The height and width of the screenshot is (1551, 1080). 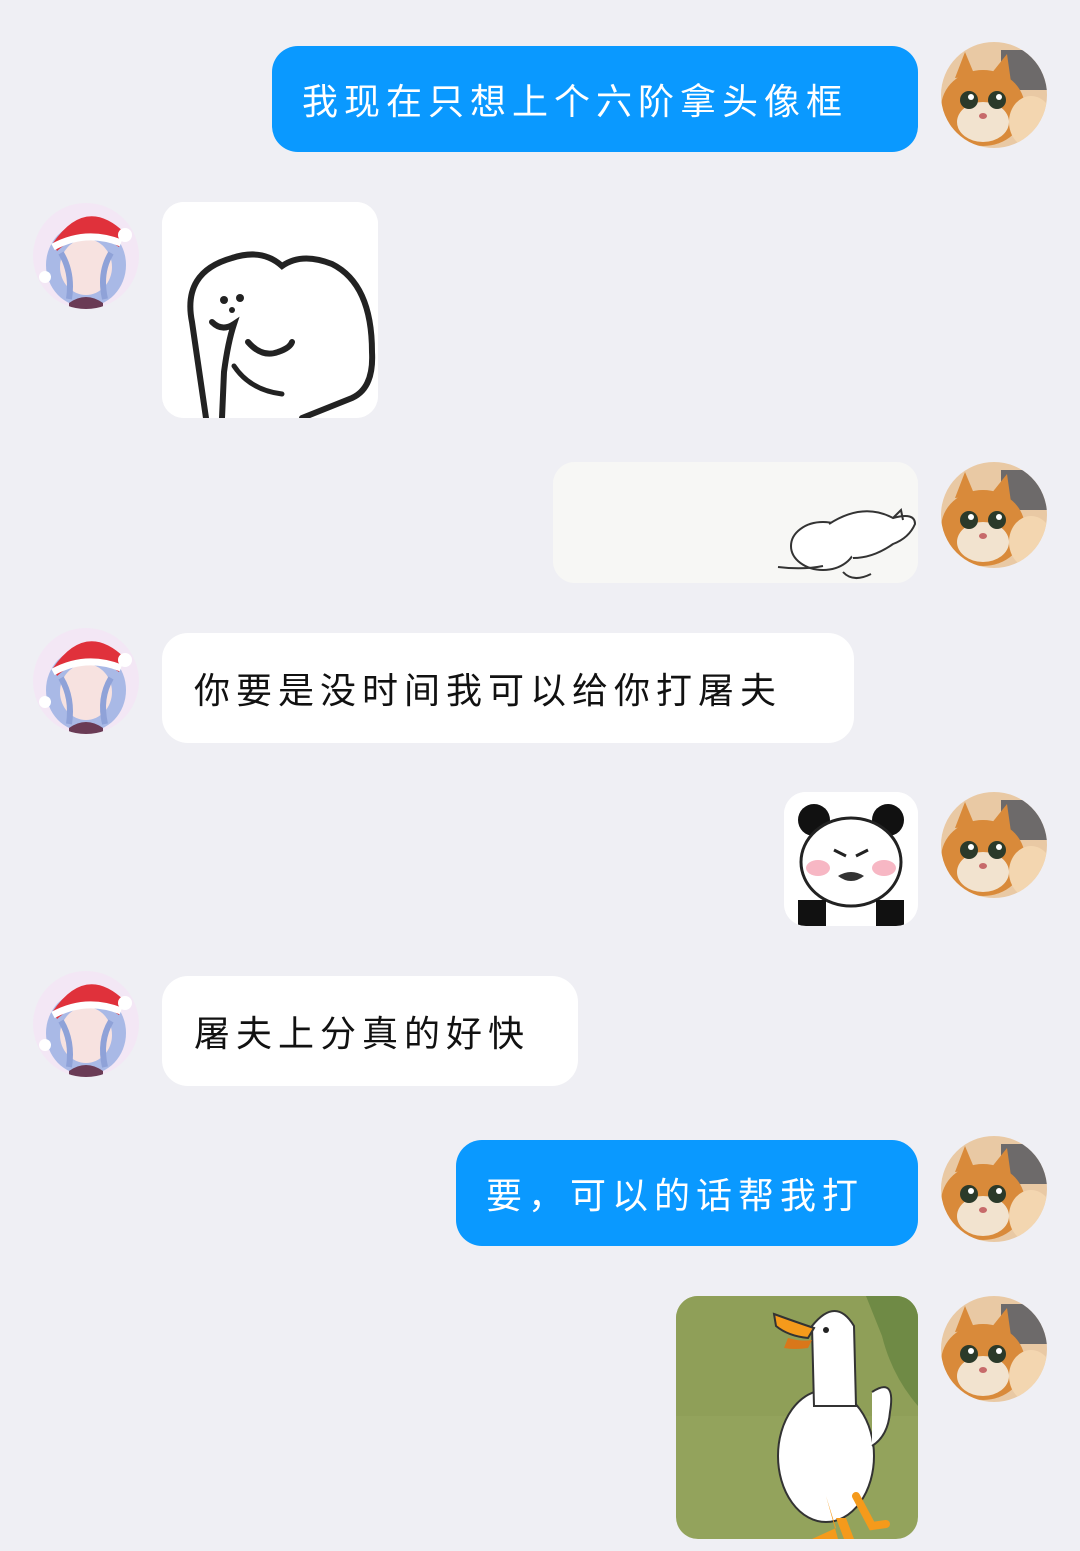 What do you see at coordinates (735, 522) in the screenshot?
I see `lying-cat-sticker` at bounding box center [735, 522].